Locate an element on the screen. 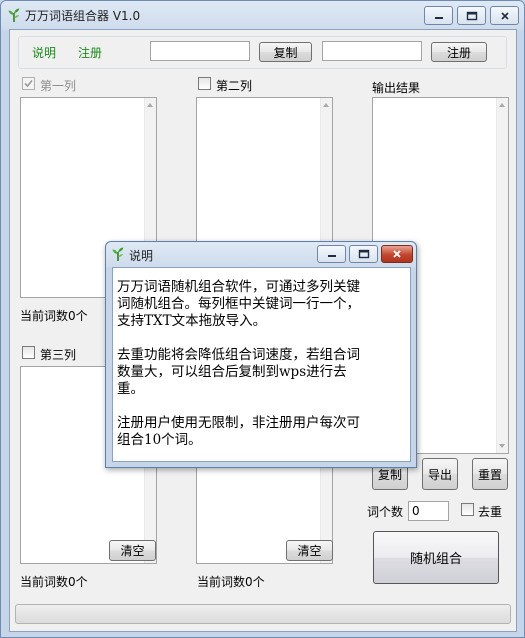 This screenshot has width=525, height=638. col1-checkbox is located at coordinates (28, 83).